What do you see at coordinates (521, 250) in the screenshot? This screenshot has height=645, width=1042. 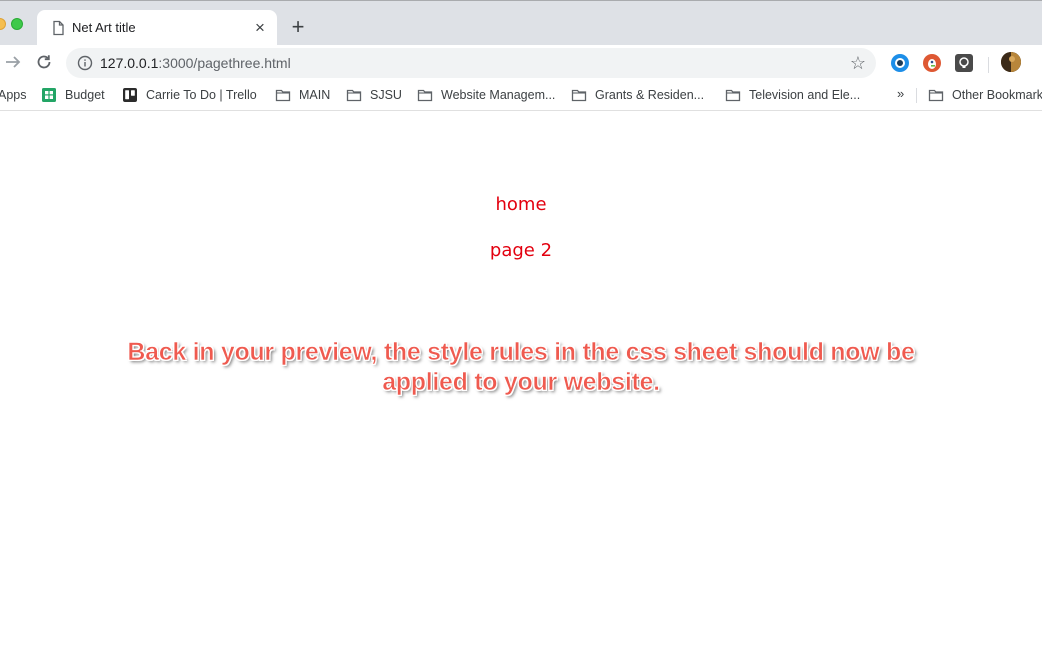 I see `page-2-link: page 2` at bounding box center [521, 250].